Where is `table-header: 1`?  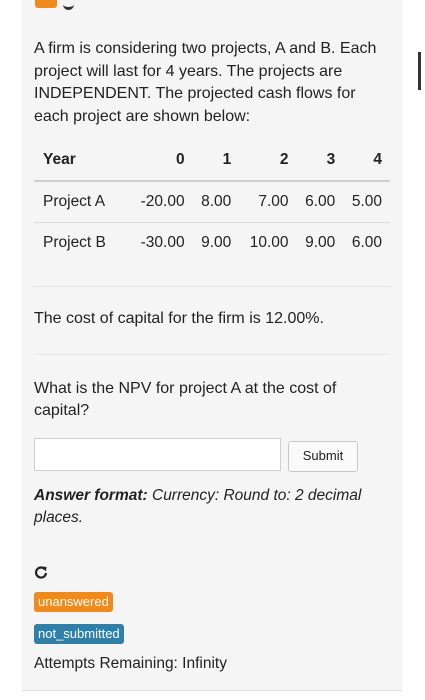 table-header: 1 is located at coordinates (216, 161).